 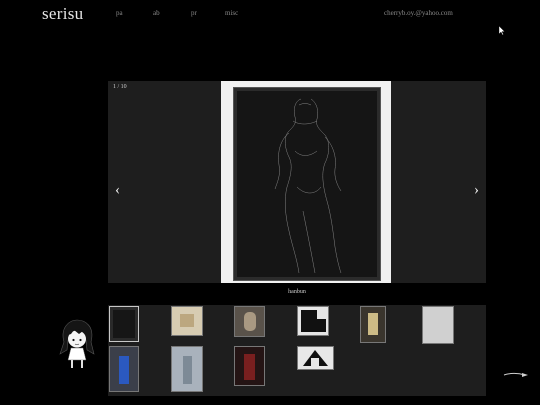 I want to click on artwork-frame, so click(x=307, y=184).